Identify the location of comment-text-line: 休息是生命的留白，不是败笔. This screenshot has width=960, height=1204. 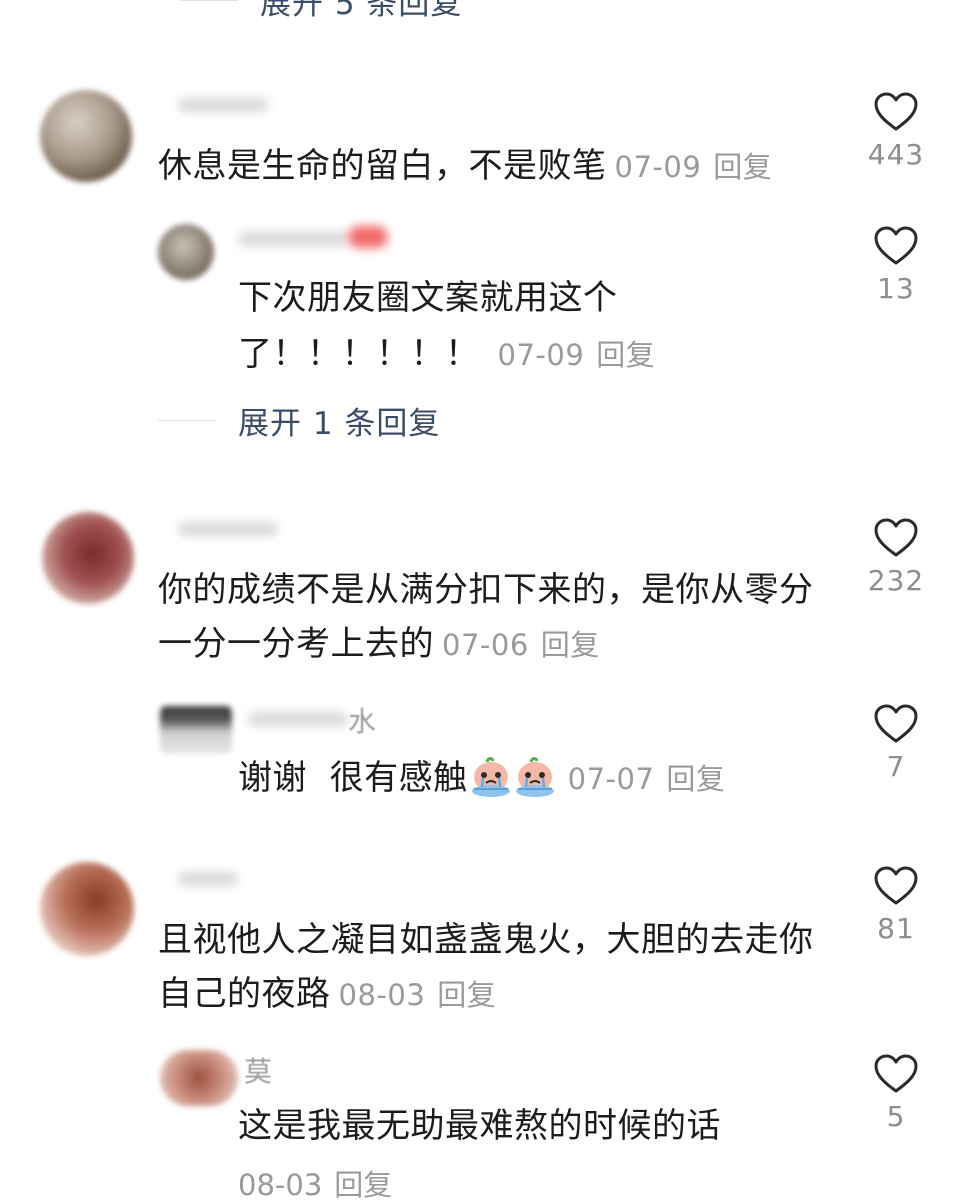
(382, 166).